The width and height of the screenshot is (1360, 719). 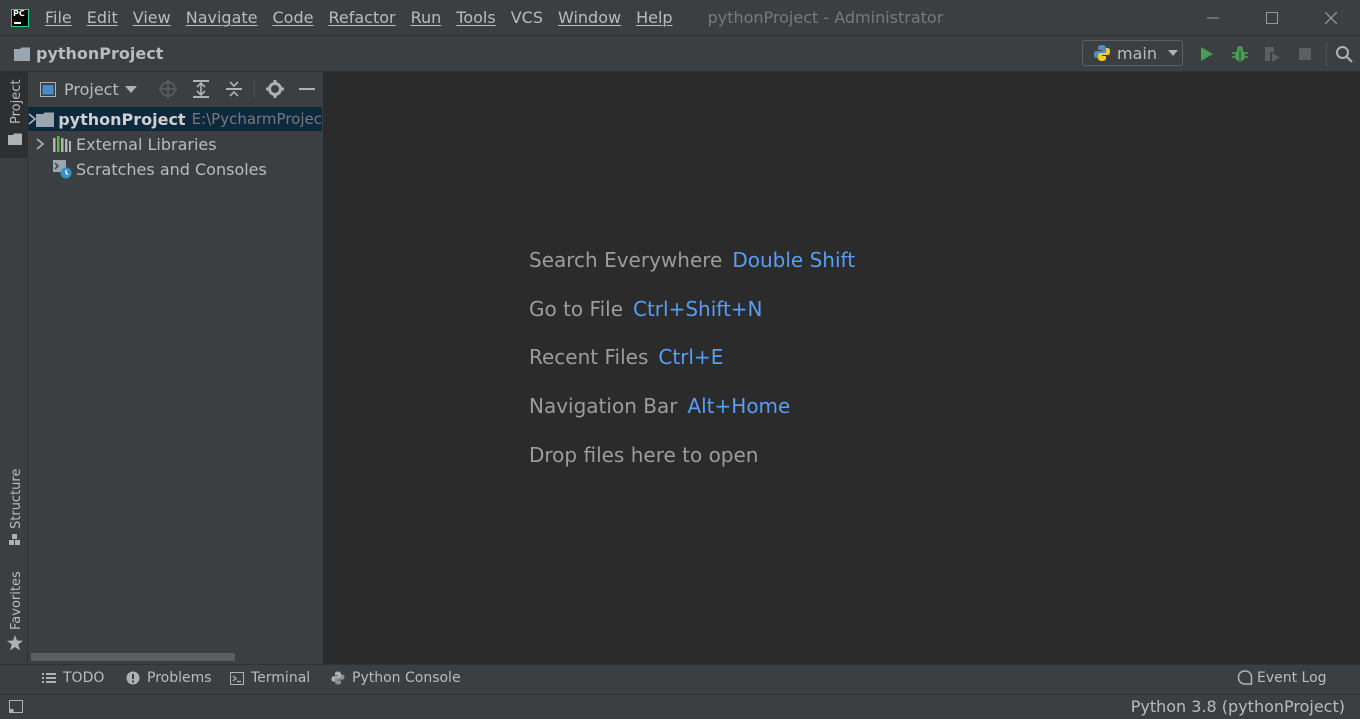 I want to click on terminal-icon, so click(x=237, y=678).